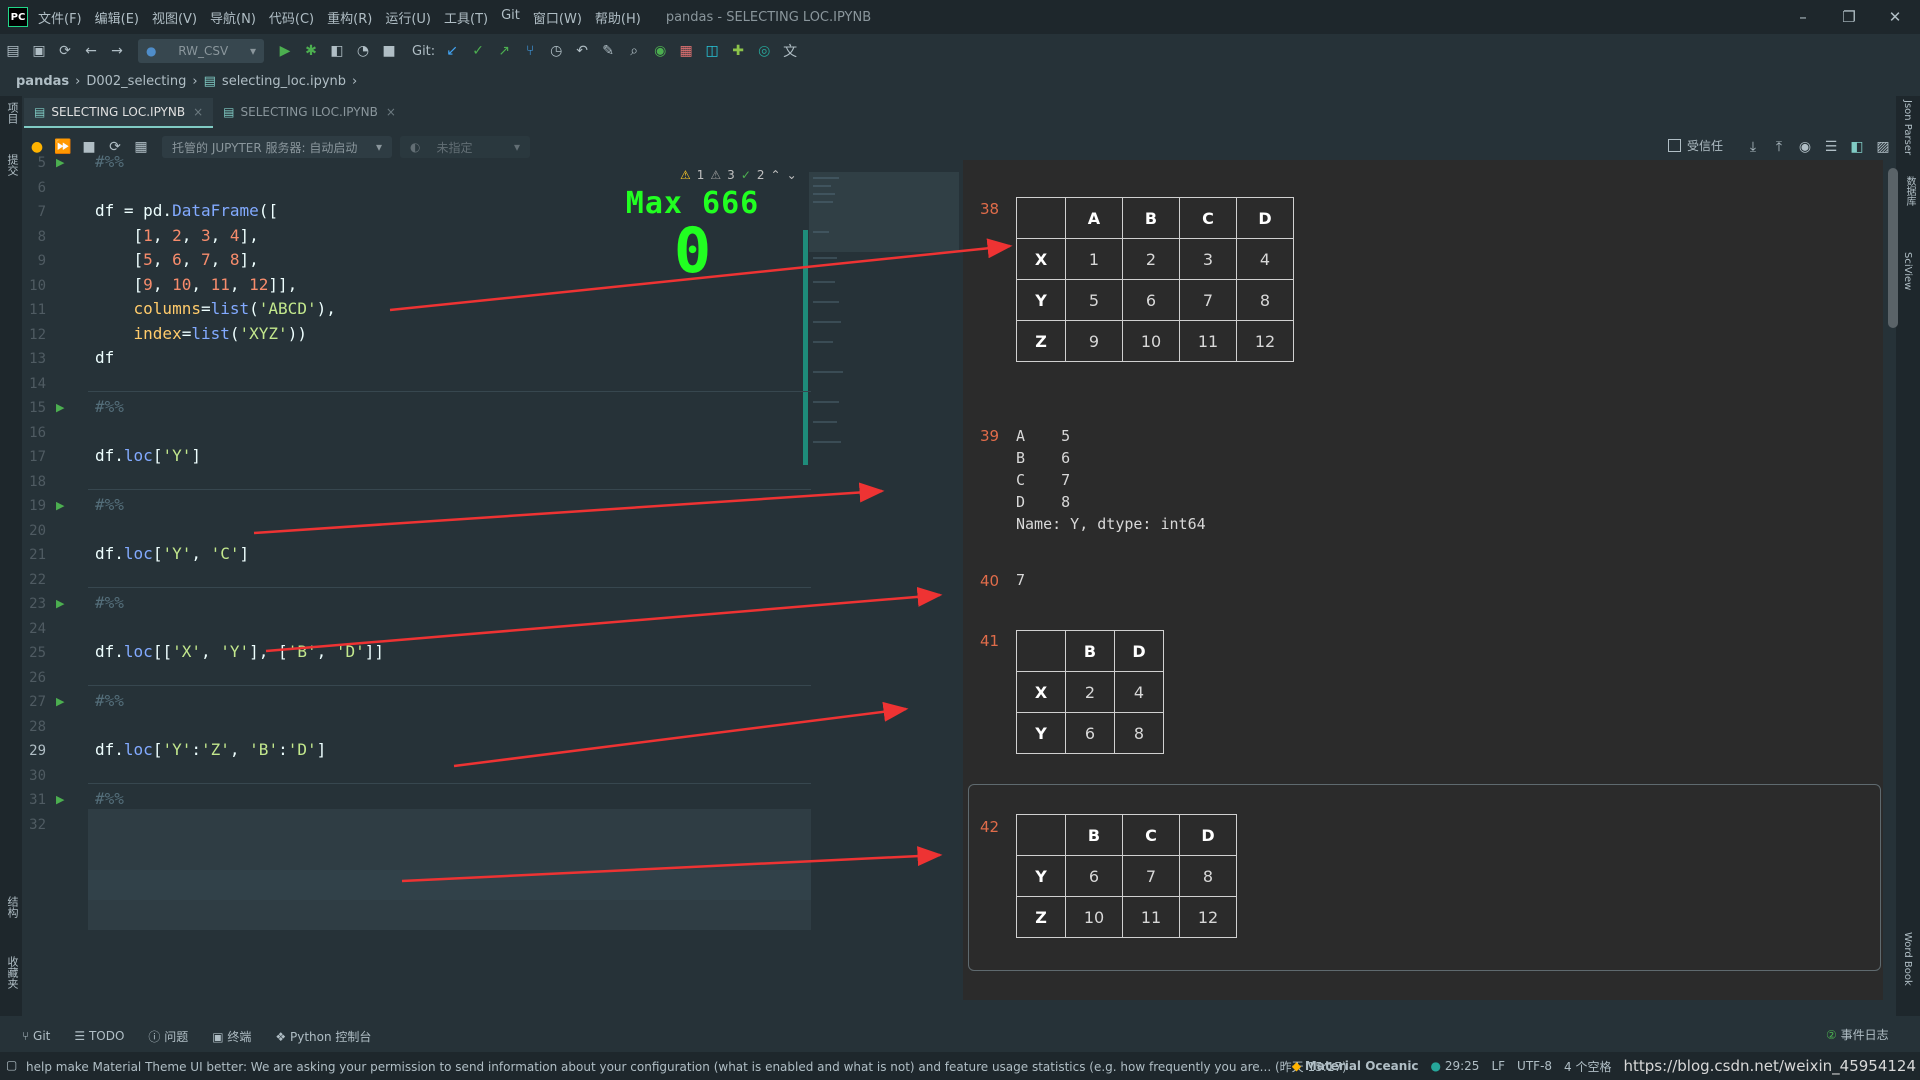  Describe the element at coordinates (389, 51) in the screenshot. I see `stop-icon: ■` at that location.